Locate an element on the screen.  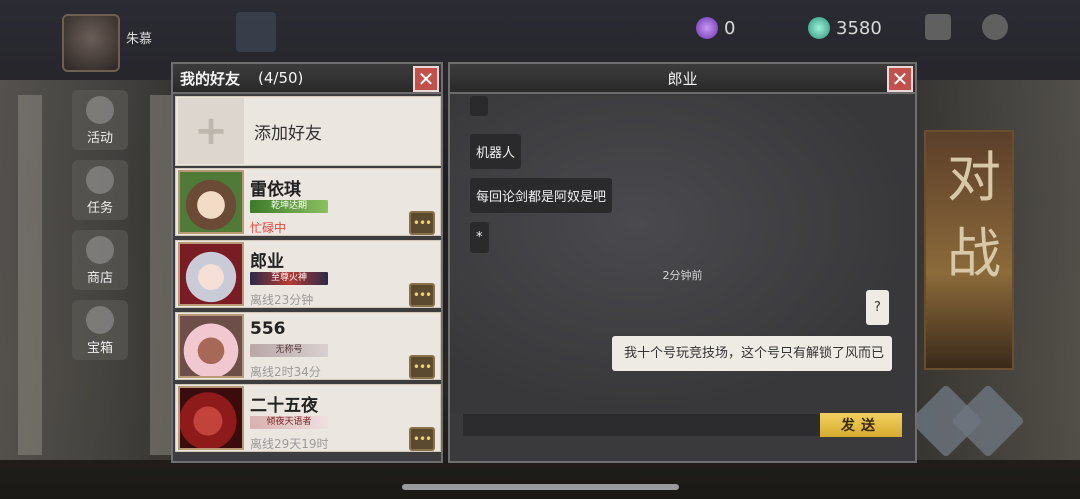
friends-panel-header: 我的好友 (4/50) is located at coordinates (307, 79).